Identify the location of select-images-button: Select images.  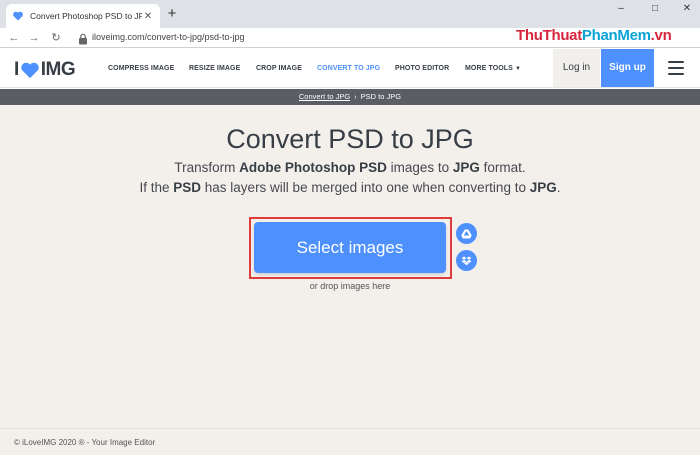
(350, 247).